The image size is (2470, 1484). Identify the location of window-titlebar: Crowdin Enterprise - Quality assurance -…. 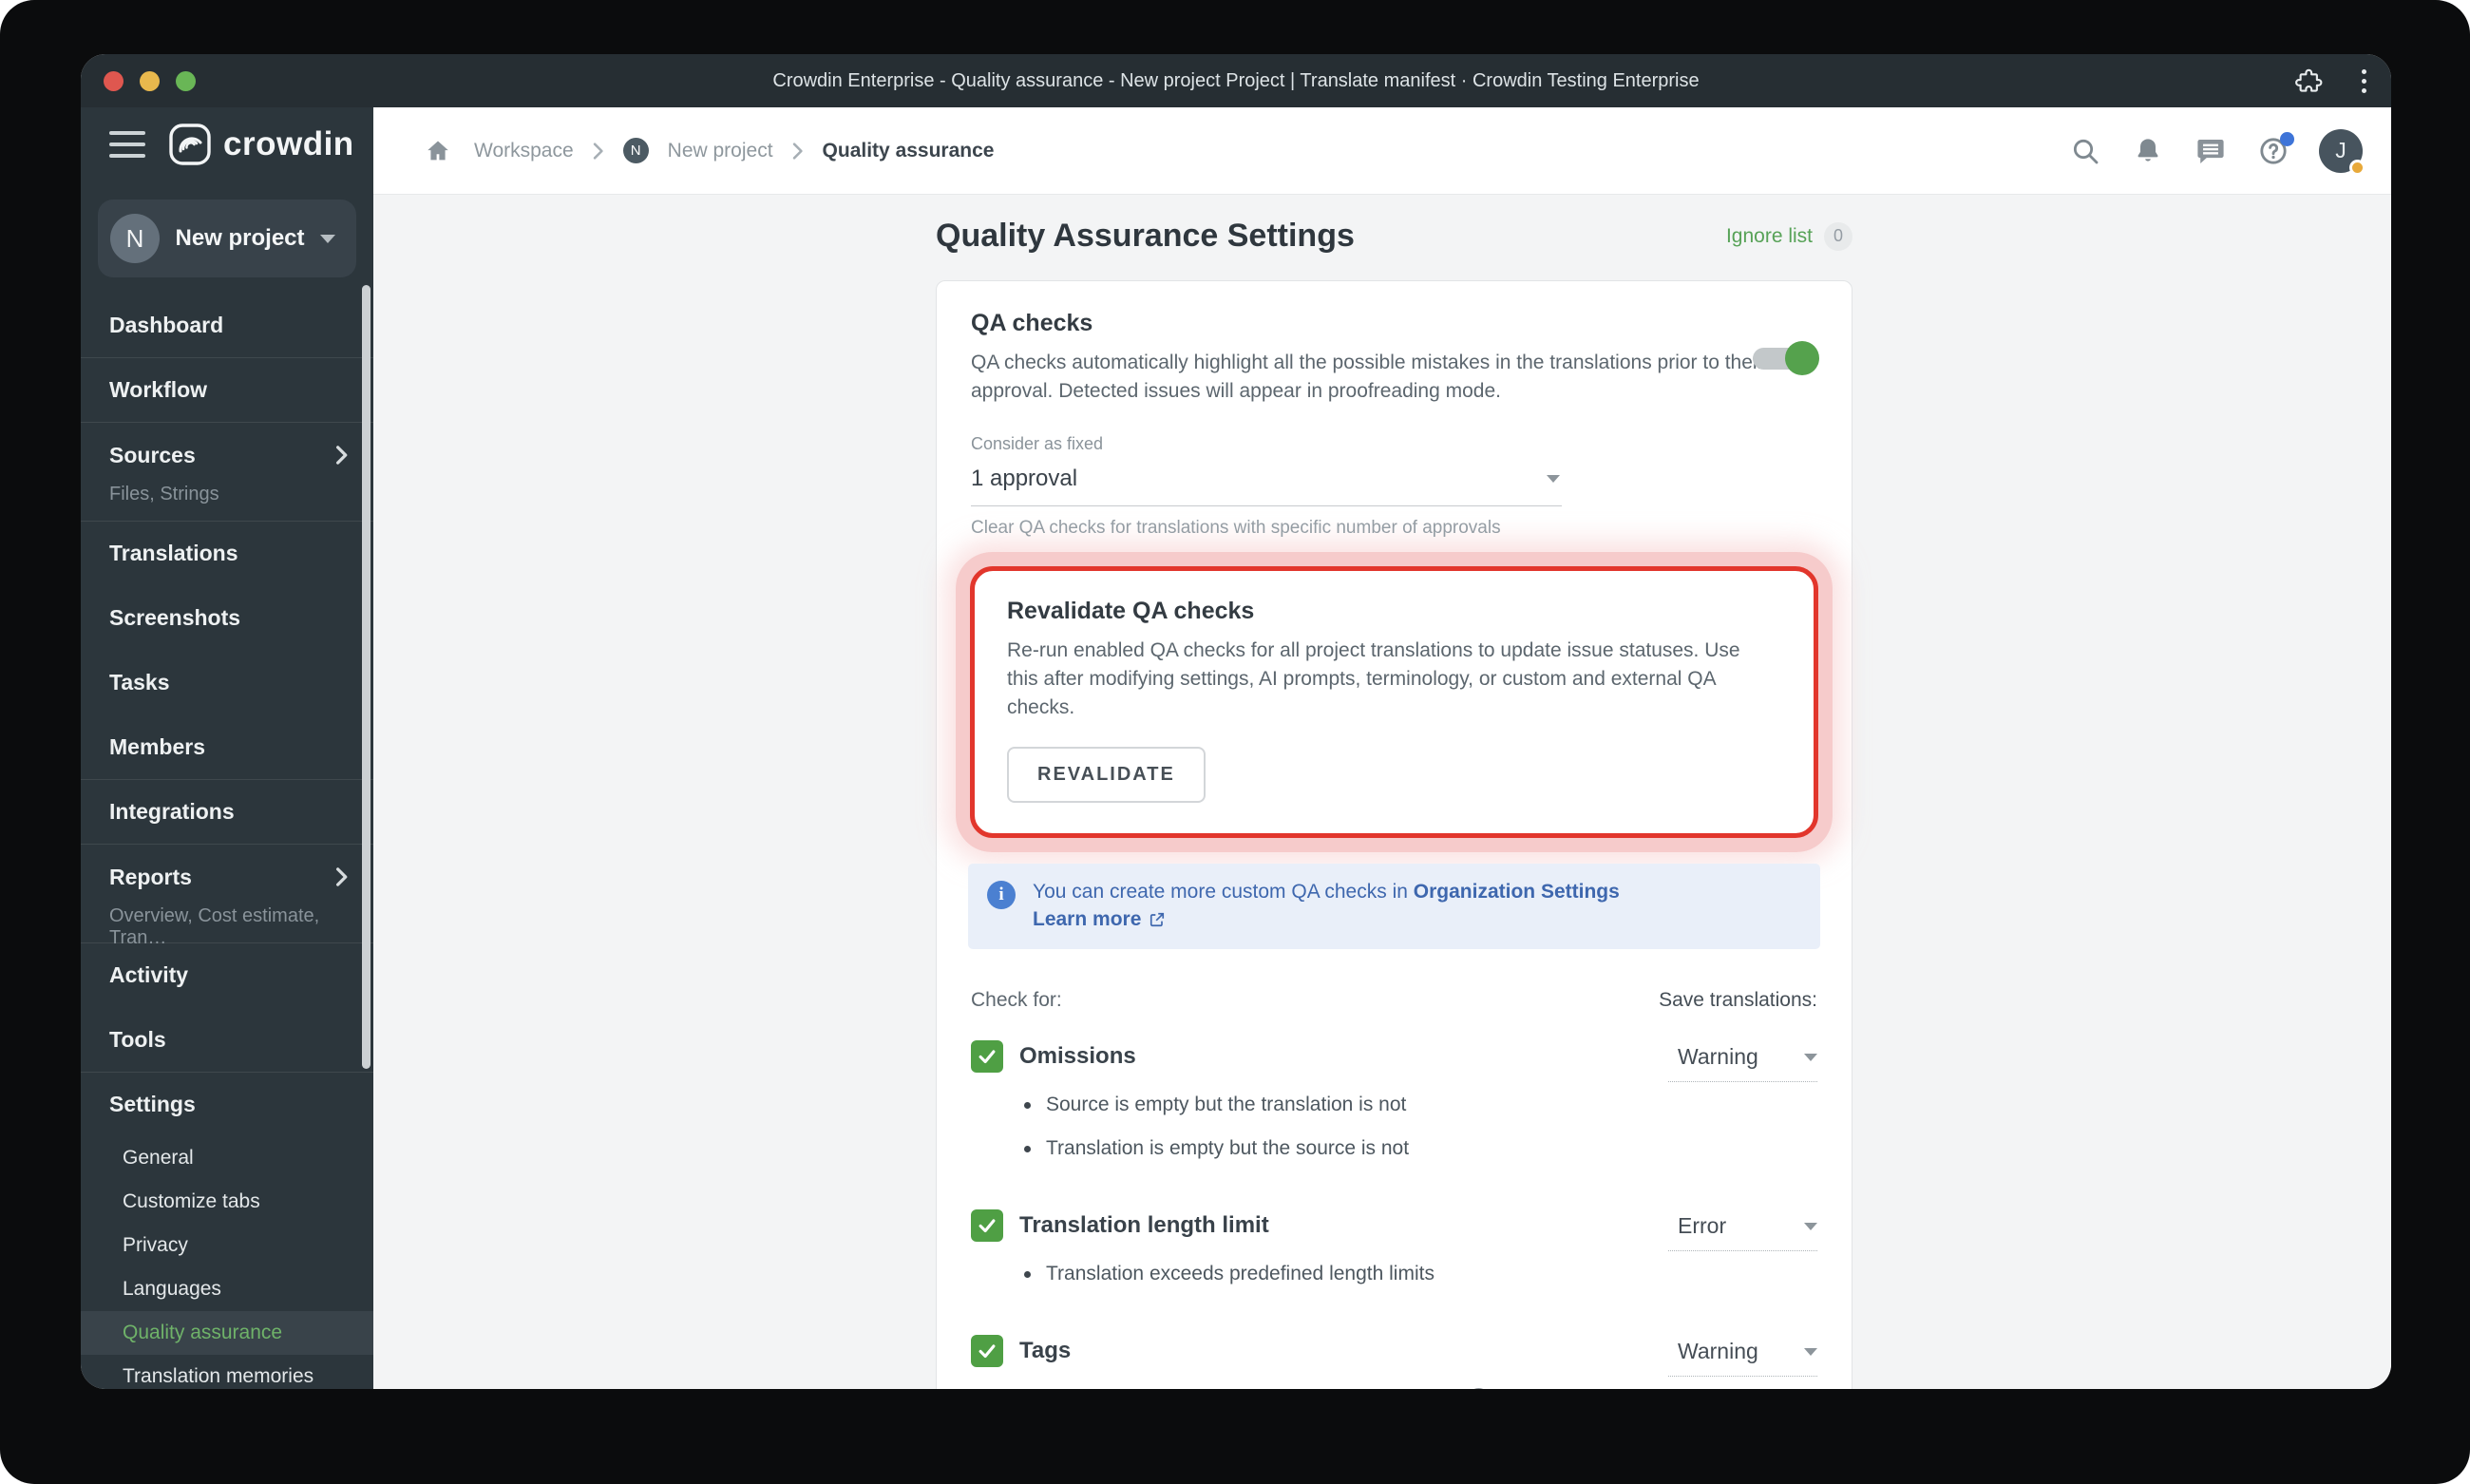
(1236, 80).